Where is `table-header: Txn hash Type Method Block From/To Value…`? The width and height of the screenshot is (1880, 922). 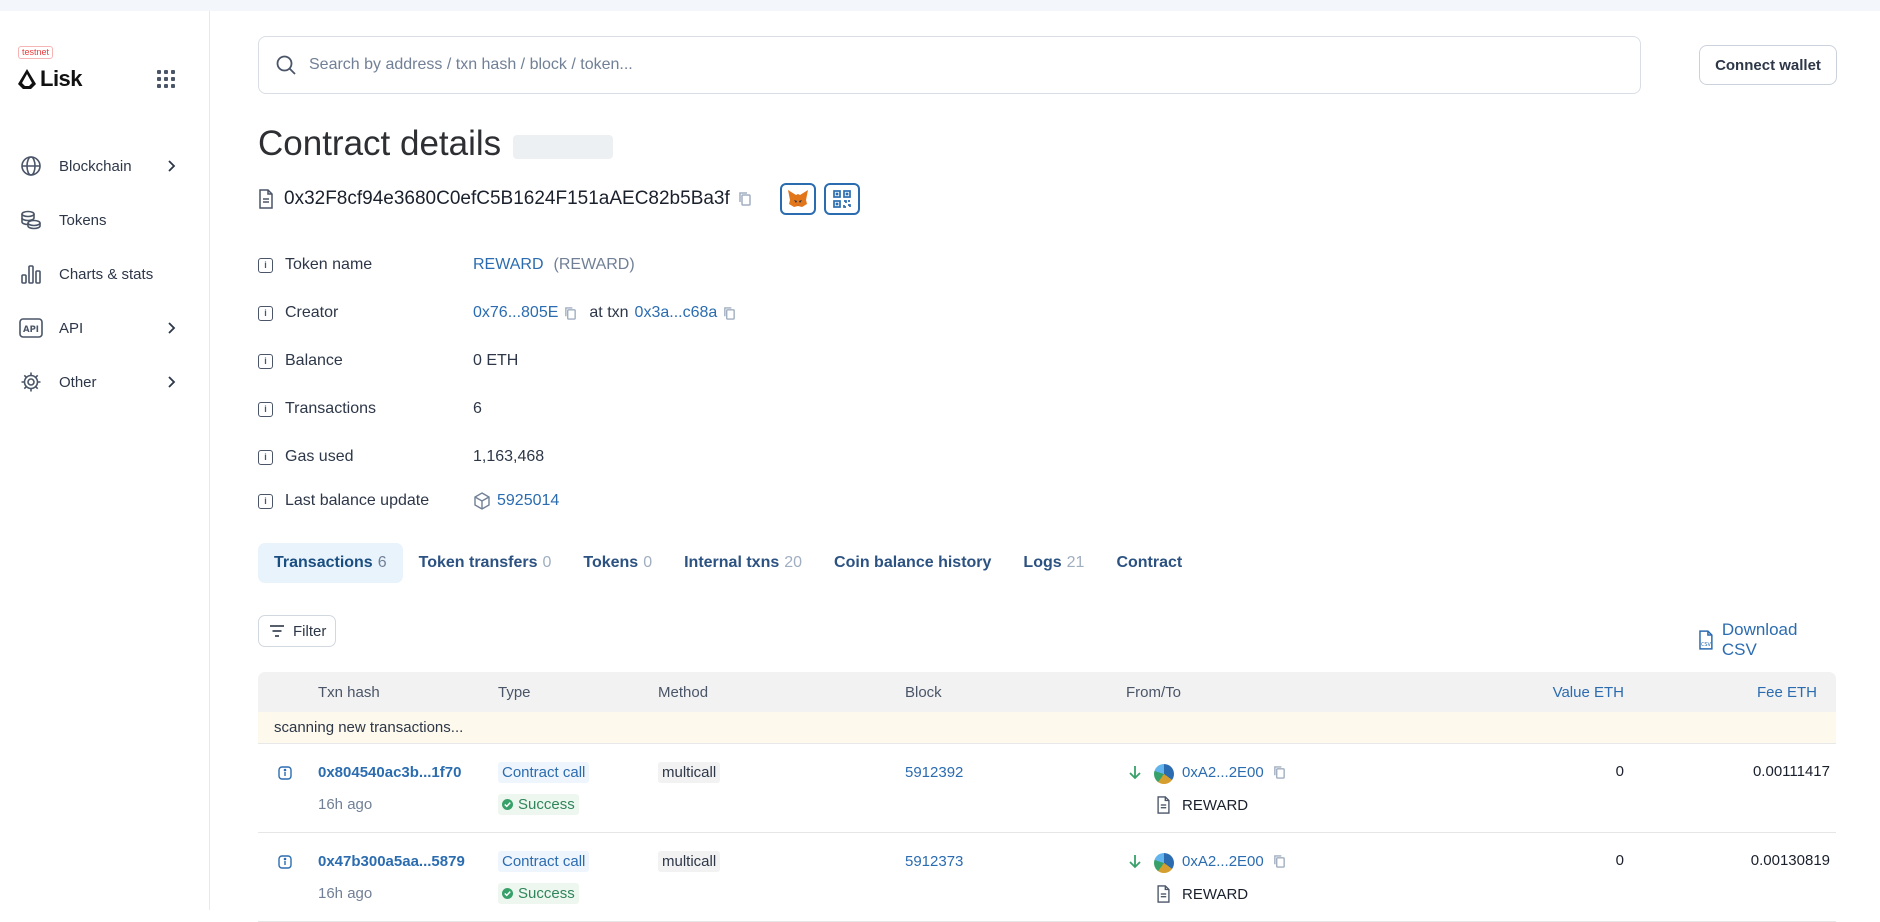 table-header: Txn hash Type Method Block From/To Value… is located at coordinates (1047, 692).